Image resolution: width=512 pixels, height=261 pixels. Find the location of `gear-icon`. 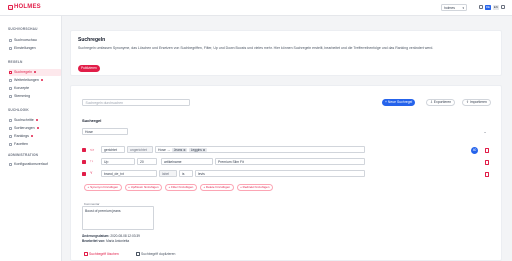

gear-icon is located at coordinates (10, 48).